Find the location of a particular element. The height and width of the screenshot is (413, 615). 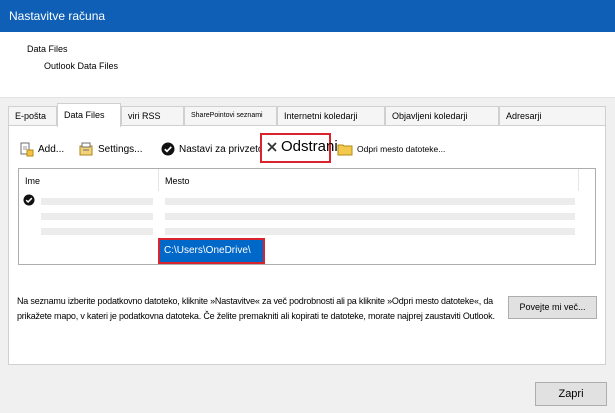

tab-data-files: Data Files is located at coordinates (89, 115).